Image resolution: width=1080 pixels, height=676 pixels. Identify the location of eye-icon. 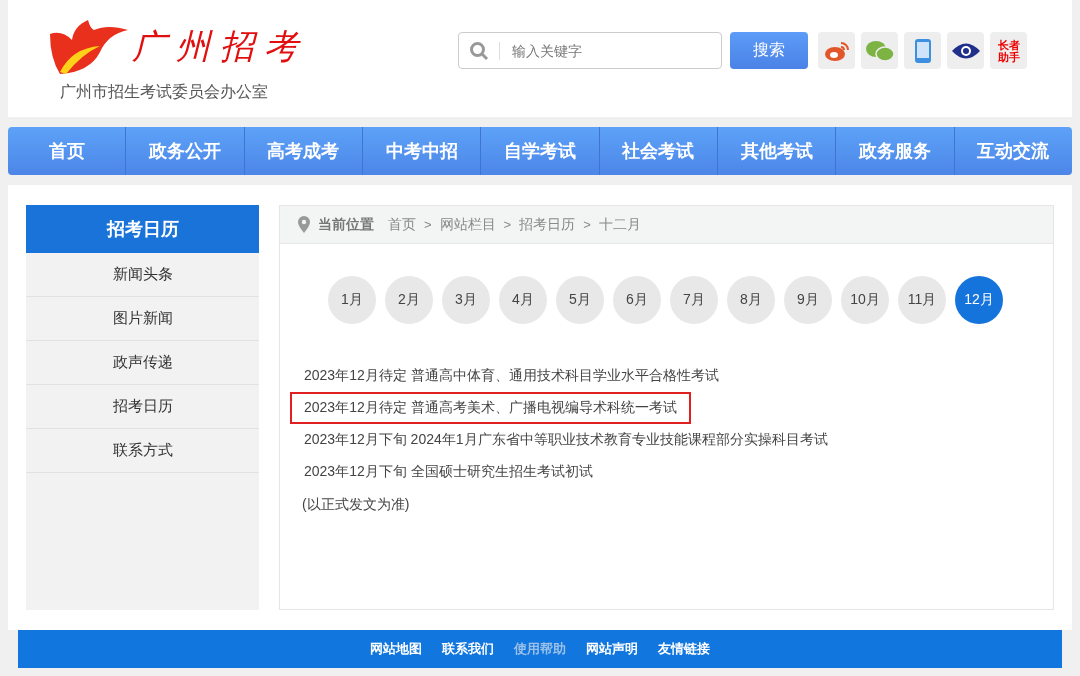
(965, 50).